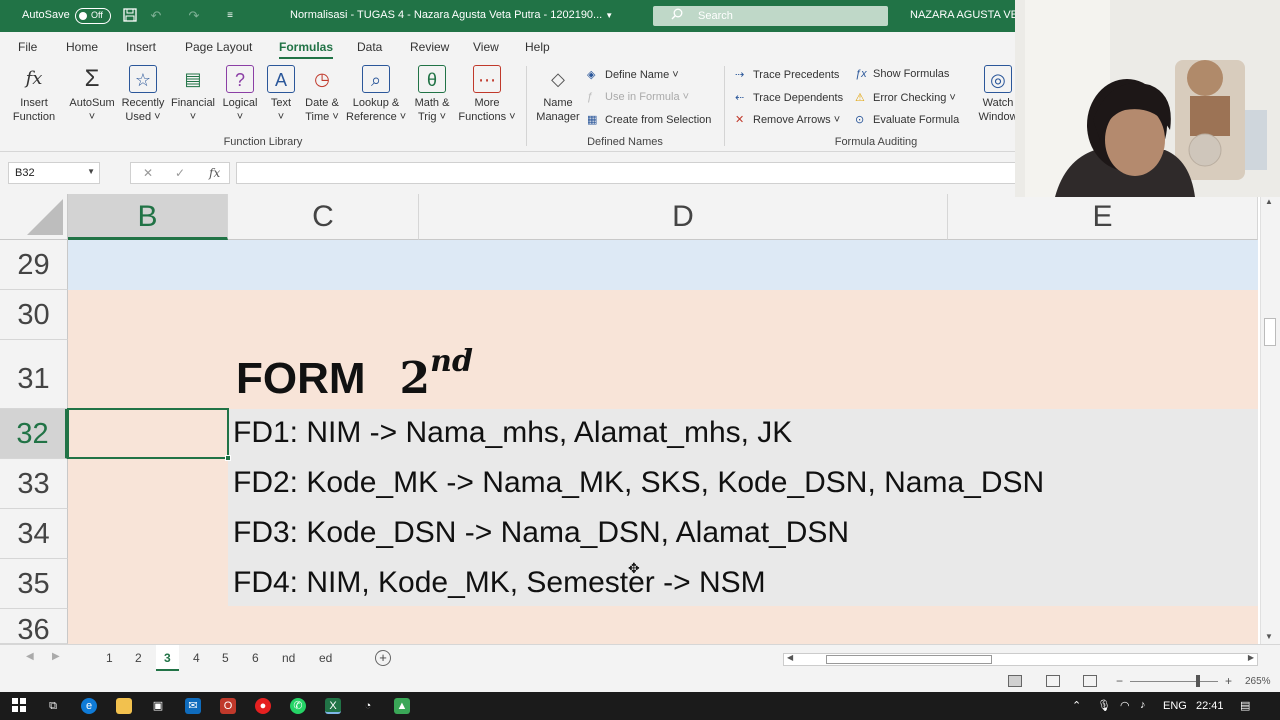 This screenshot has width=1280, height=720. What do you see at coordinates (1053, 681) in the screenshot?
I see `page-layout-view-icon` at bounding box center [1053, 681].